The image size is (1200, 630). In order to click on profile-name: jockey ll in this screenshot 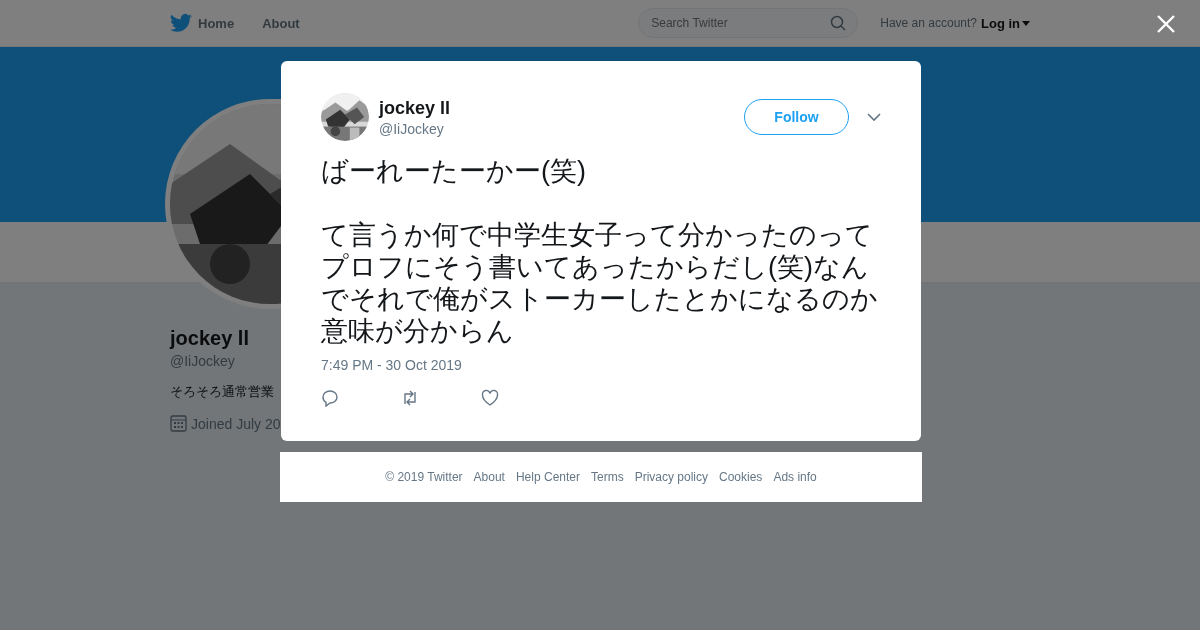, I will do `click(209, 338)`.